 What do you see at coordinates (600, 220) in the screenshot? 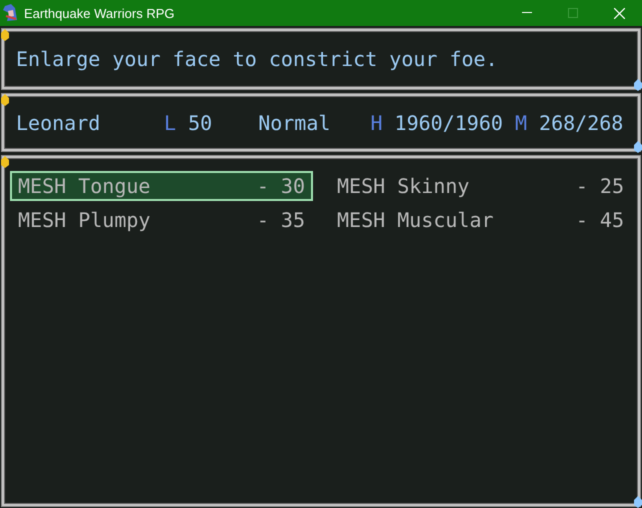
I see `skill-cost: - 45` at bounding box center [600, 220].